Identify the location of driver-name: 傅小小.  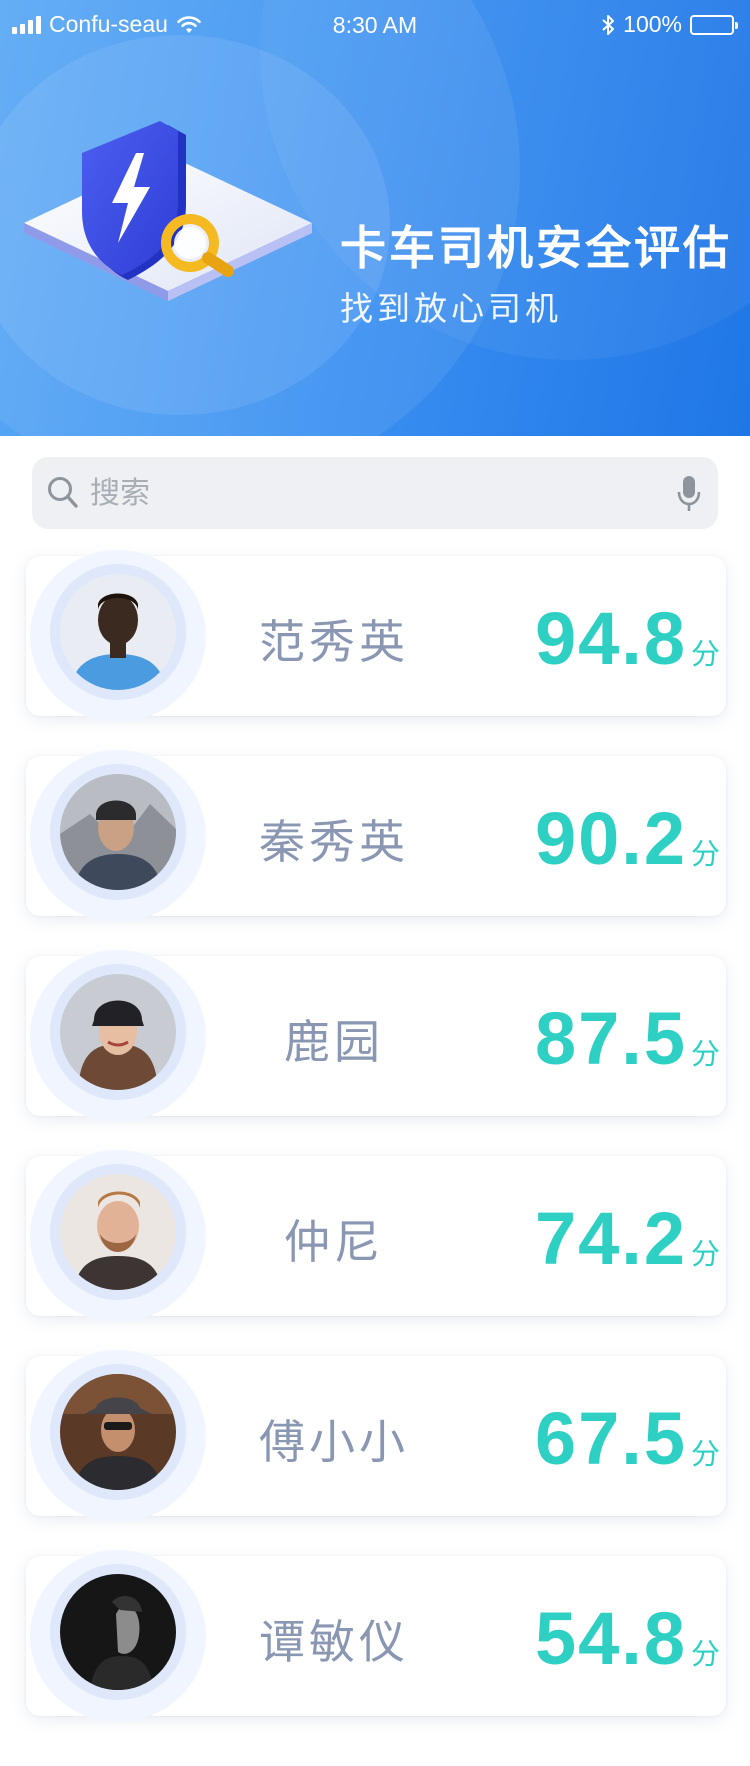
(334, 1442).